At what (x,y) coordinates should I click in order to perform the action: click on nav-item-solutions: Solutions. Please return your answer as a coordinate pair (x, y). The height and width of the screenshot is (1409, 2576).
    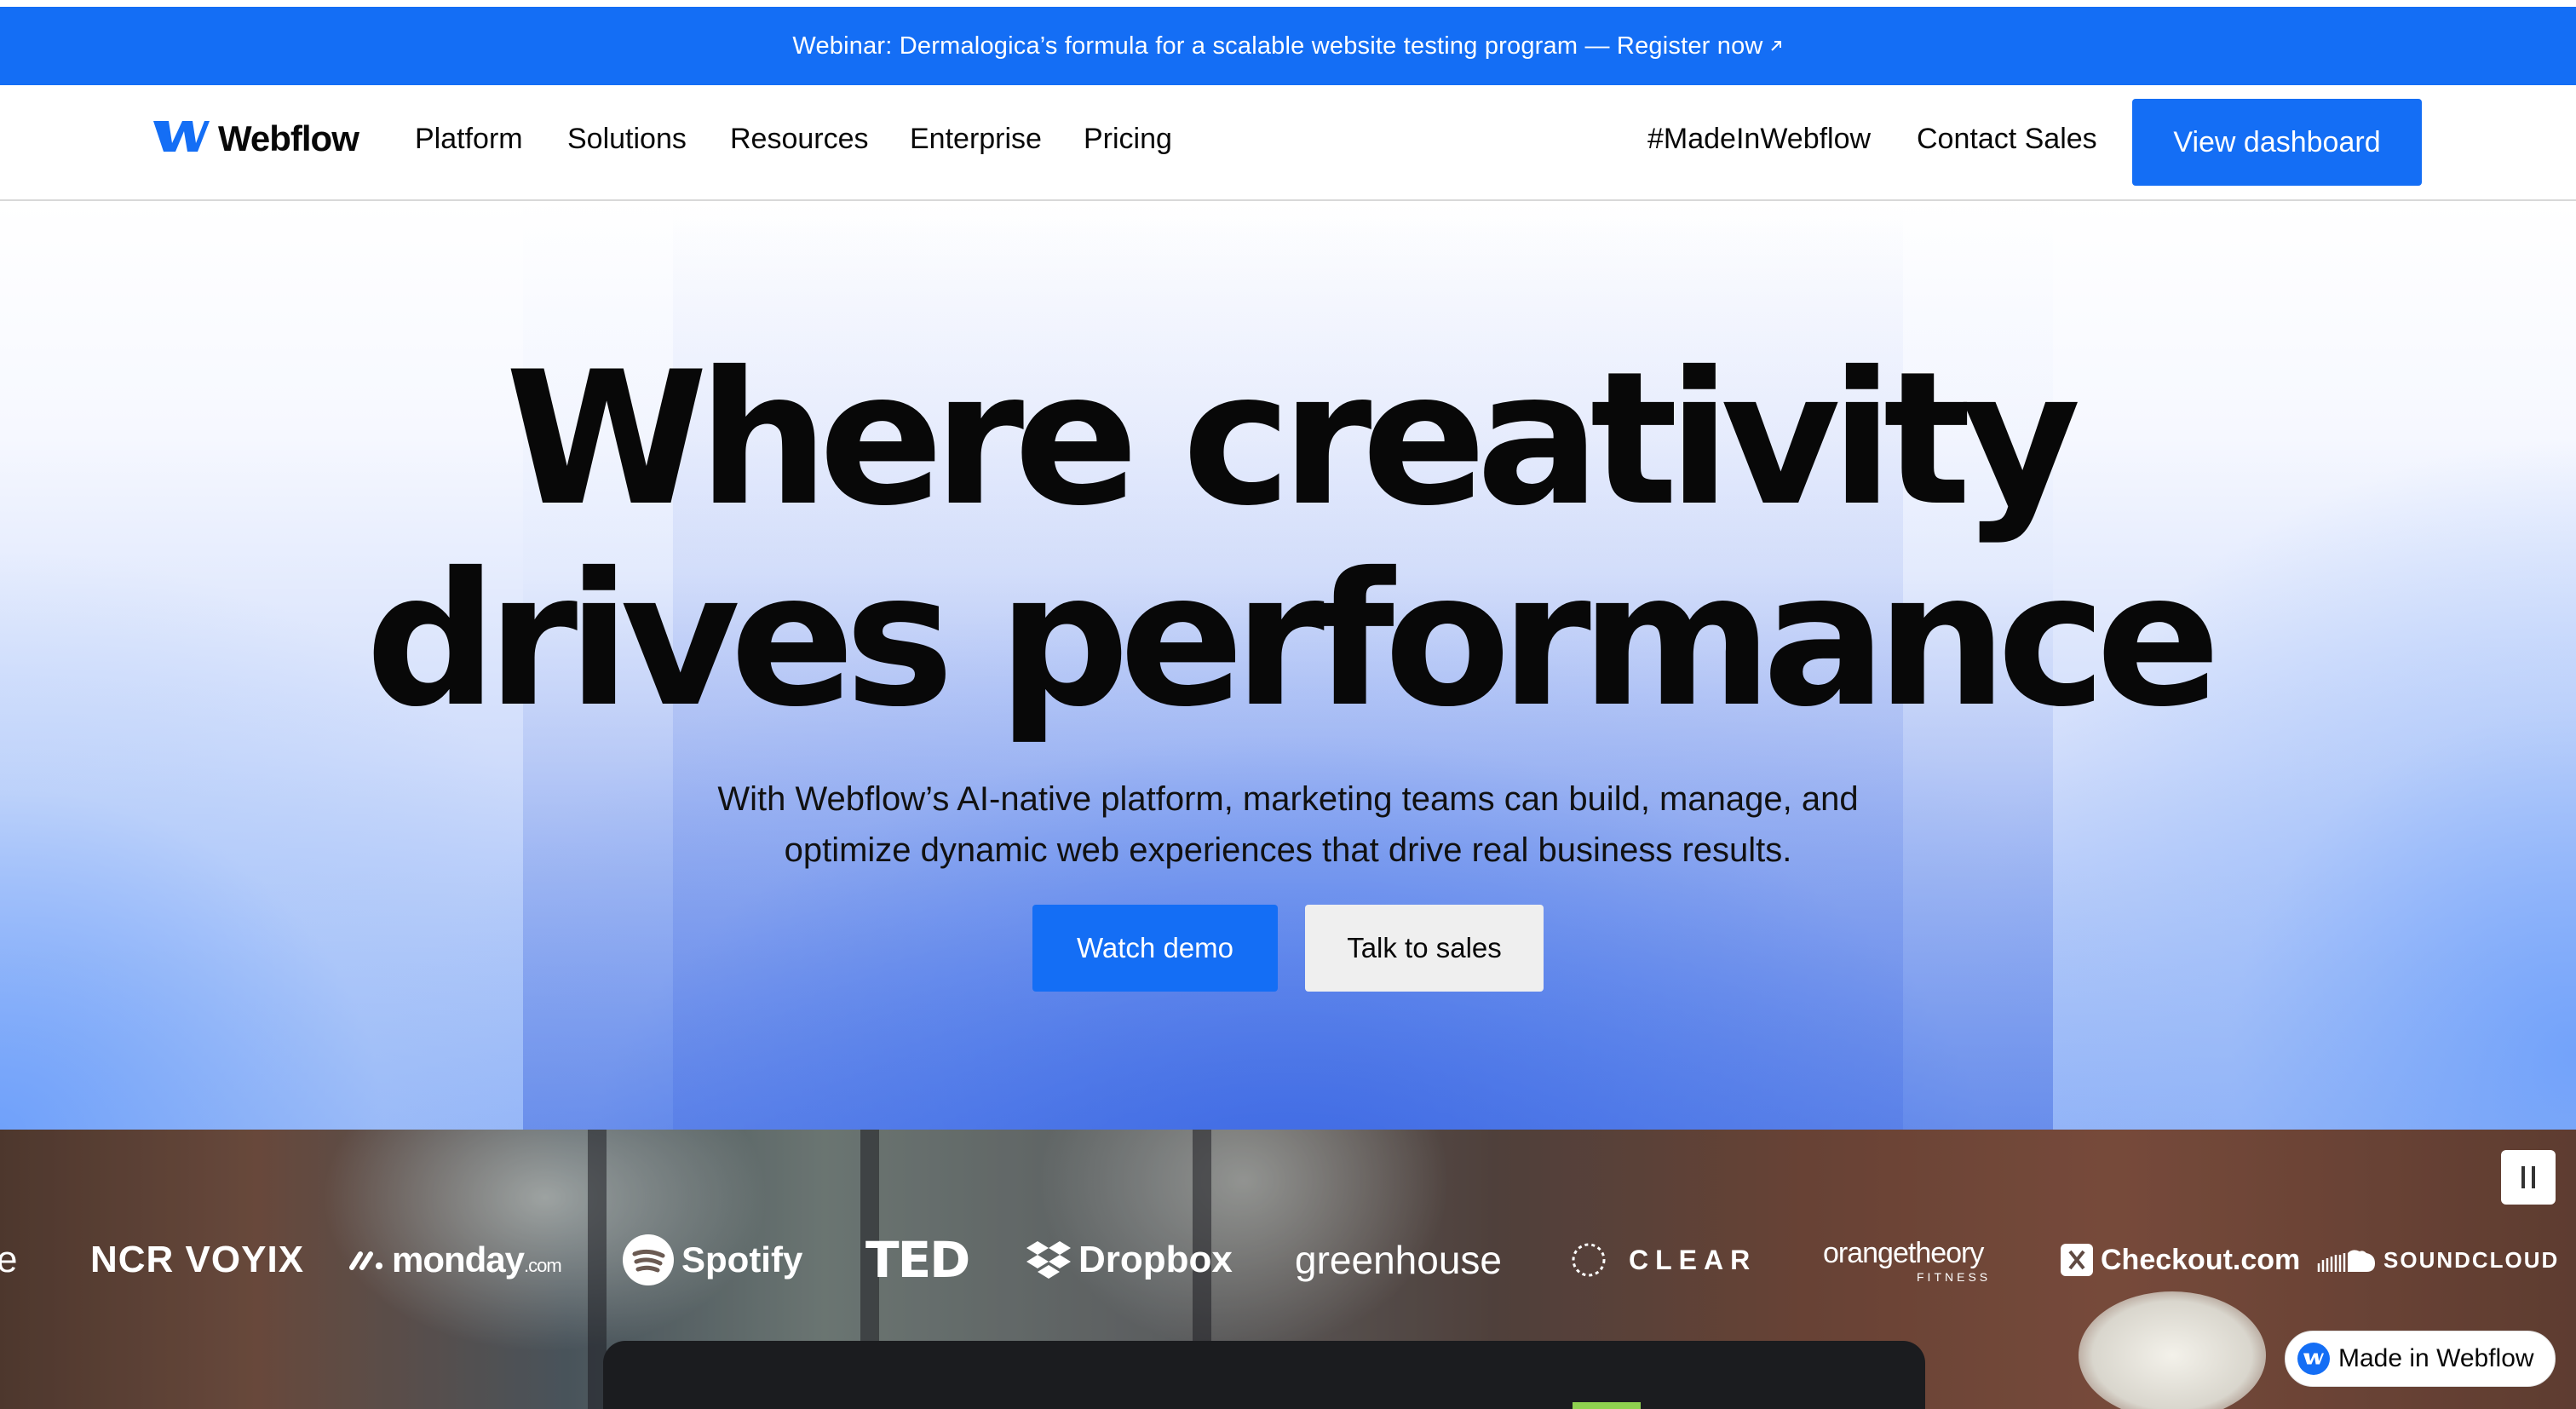
    Looking at the image, I should click on (627, 139).